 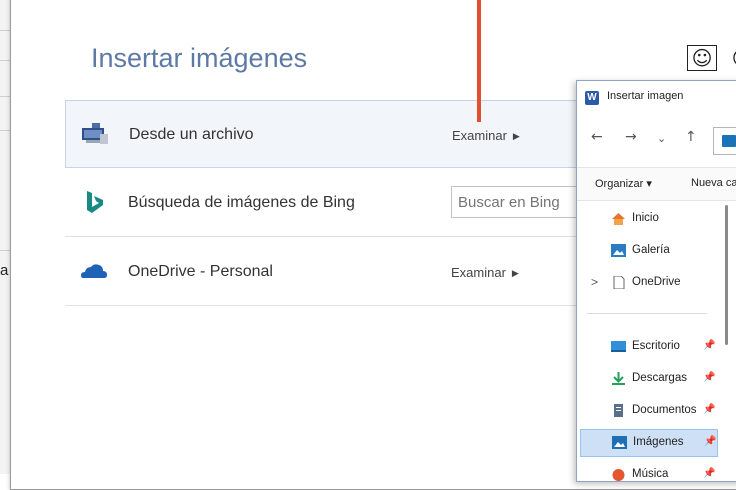 What do you see at coordinates (713, 183) in the screenshot?
I see `new-folder-button: Nueva ca` at bounding box center [713, 183].